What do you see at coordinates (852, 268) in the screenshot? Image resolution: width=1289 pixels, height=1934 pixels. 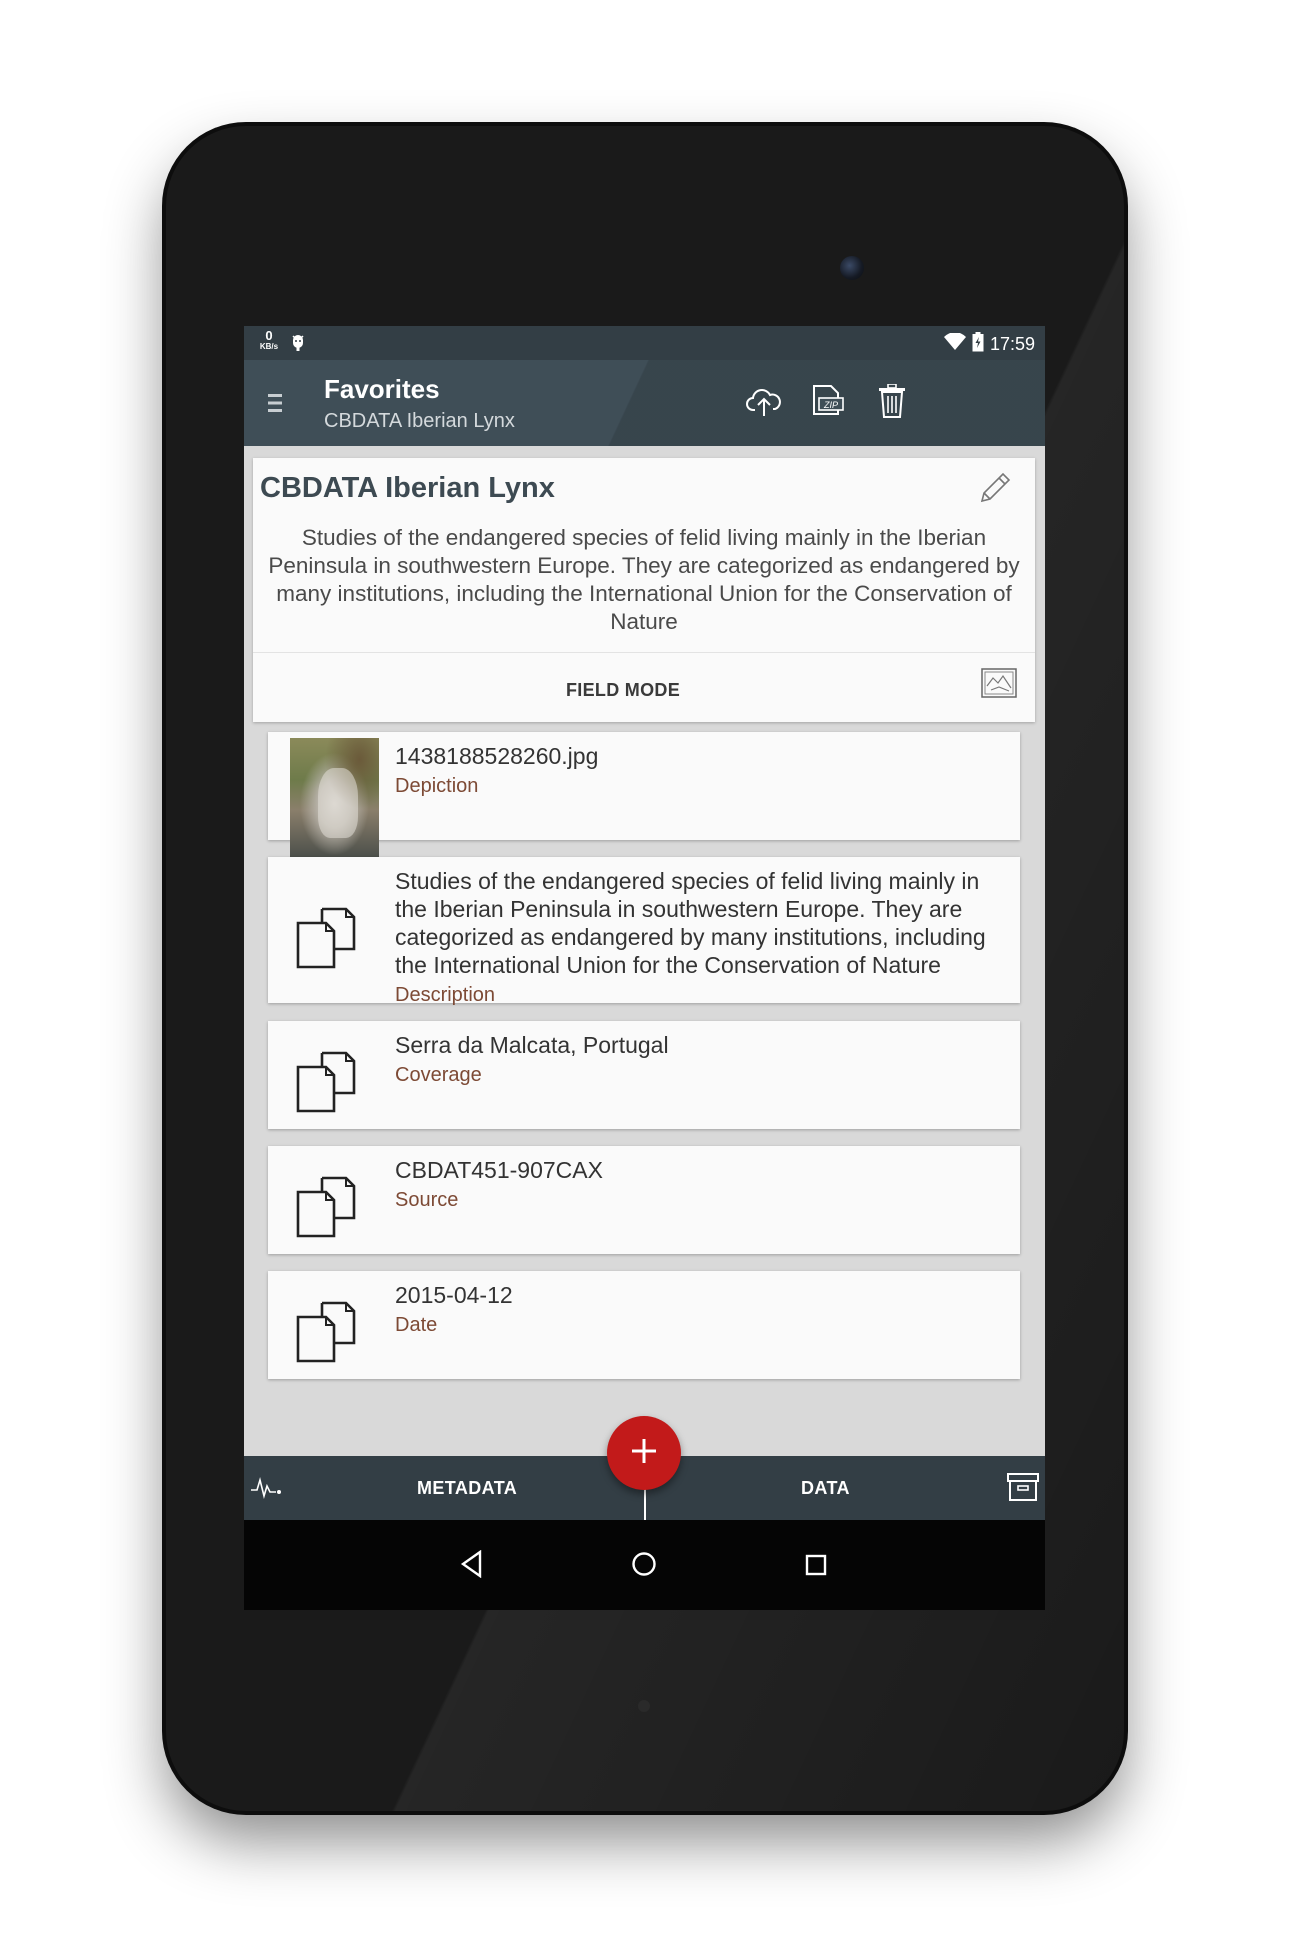 I see `front-camera` at bounding box center [852, 268].